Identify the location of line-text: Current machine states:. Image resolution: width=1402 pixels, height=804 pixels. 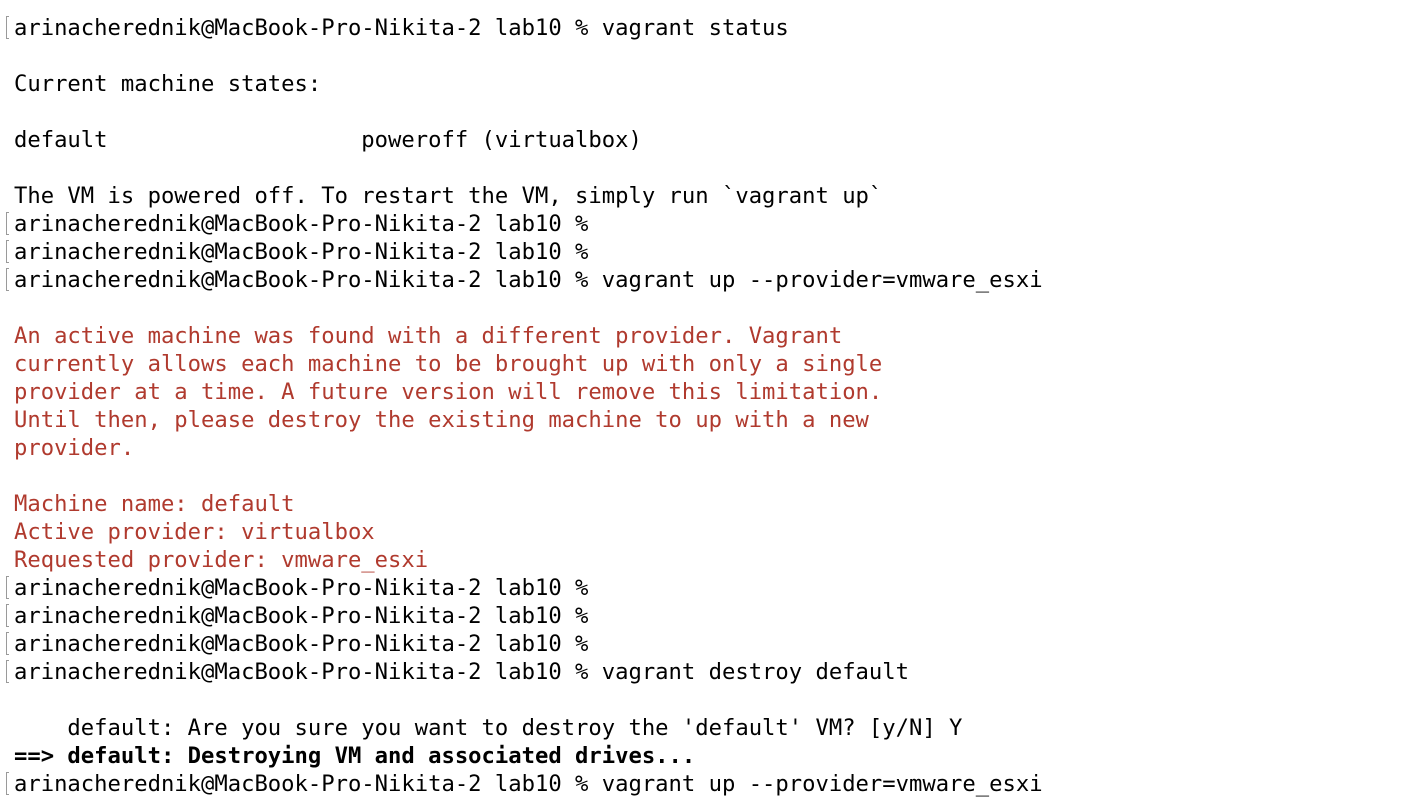
(168, 84).